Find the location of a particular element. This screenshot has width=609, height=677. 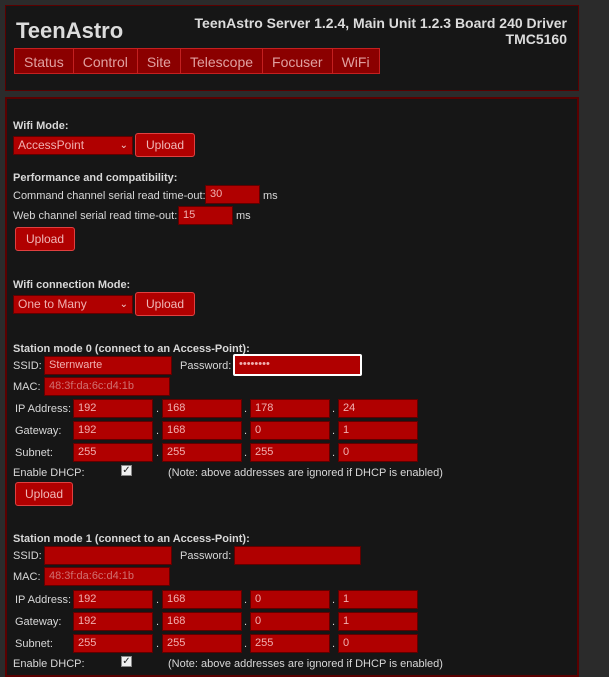

station1-dhcp-label: Enable DHCP: is located at coordinates (49, 664).